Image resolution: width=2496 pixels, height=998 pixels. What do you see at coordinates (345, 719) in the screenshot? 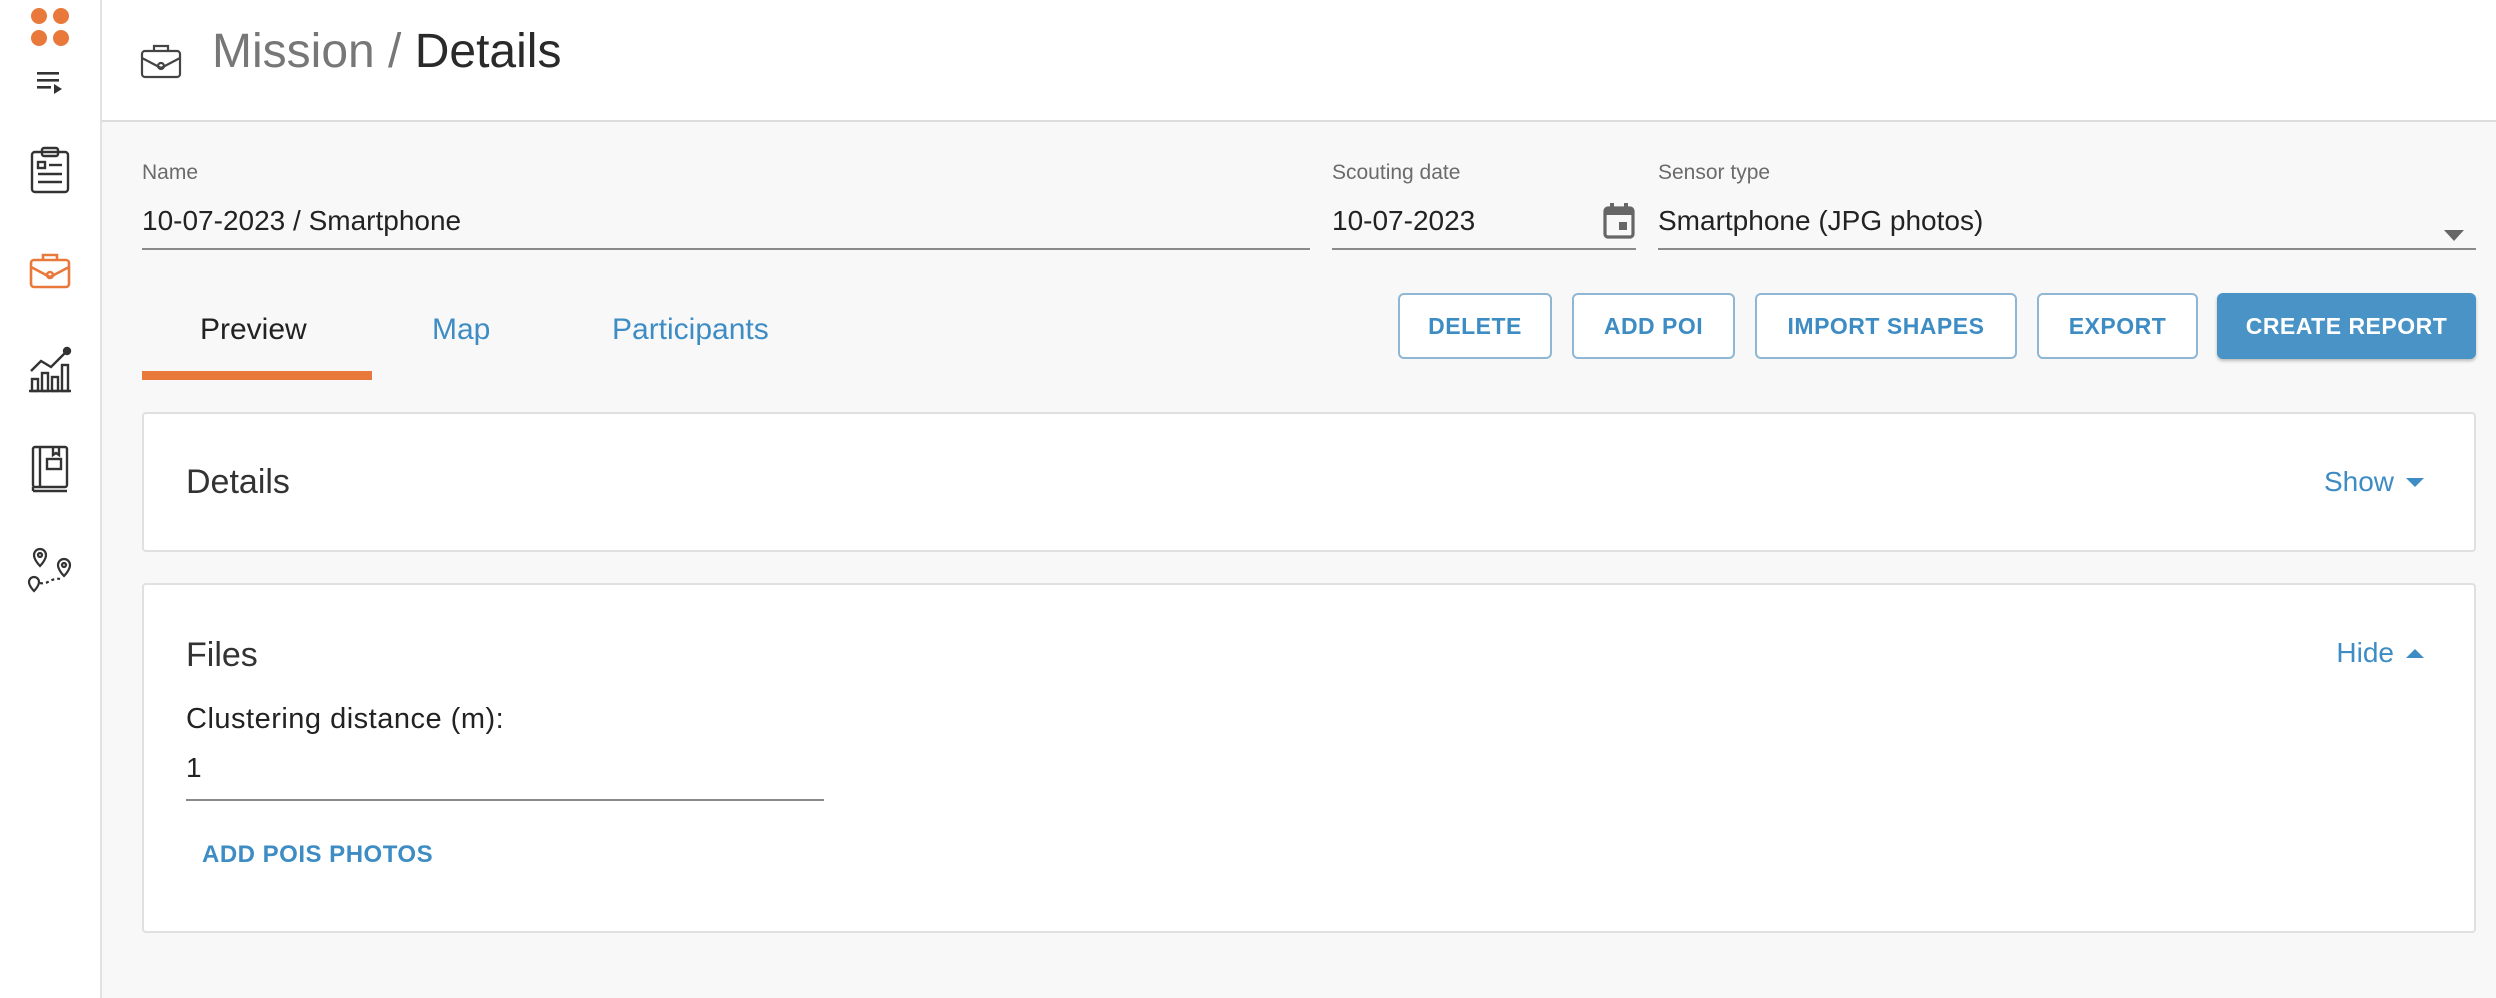
I see `clustering-distance-label: Clustering distance (m):` at bounding box center [345, 719].